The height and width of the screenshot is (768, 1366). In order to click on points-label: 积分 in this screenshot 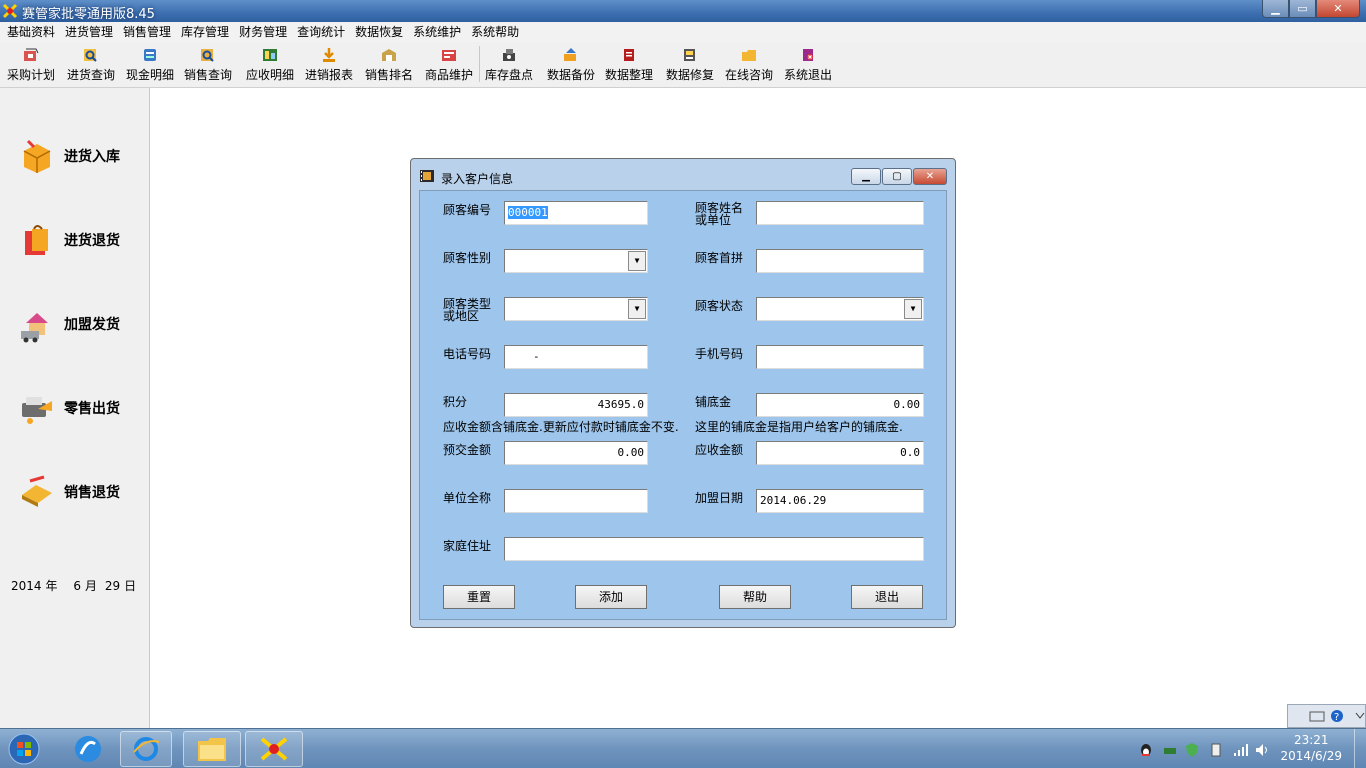, I will do `click(455, 402)`.